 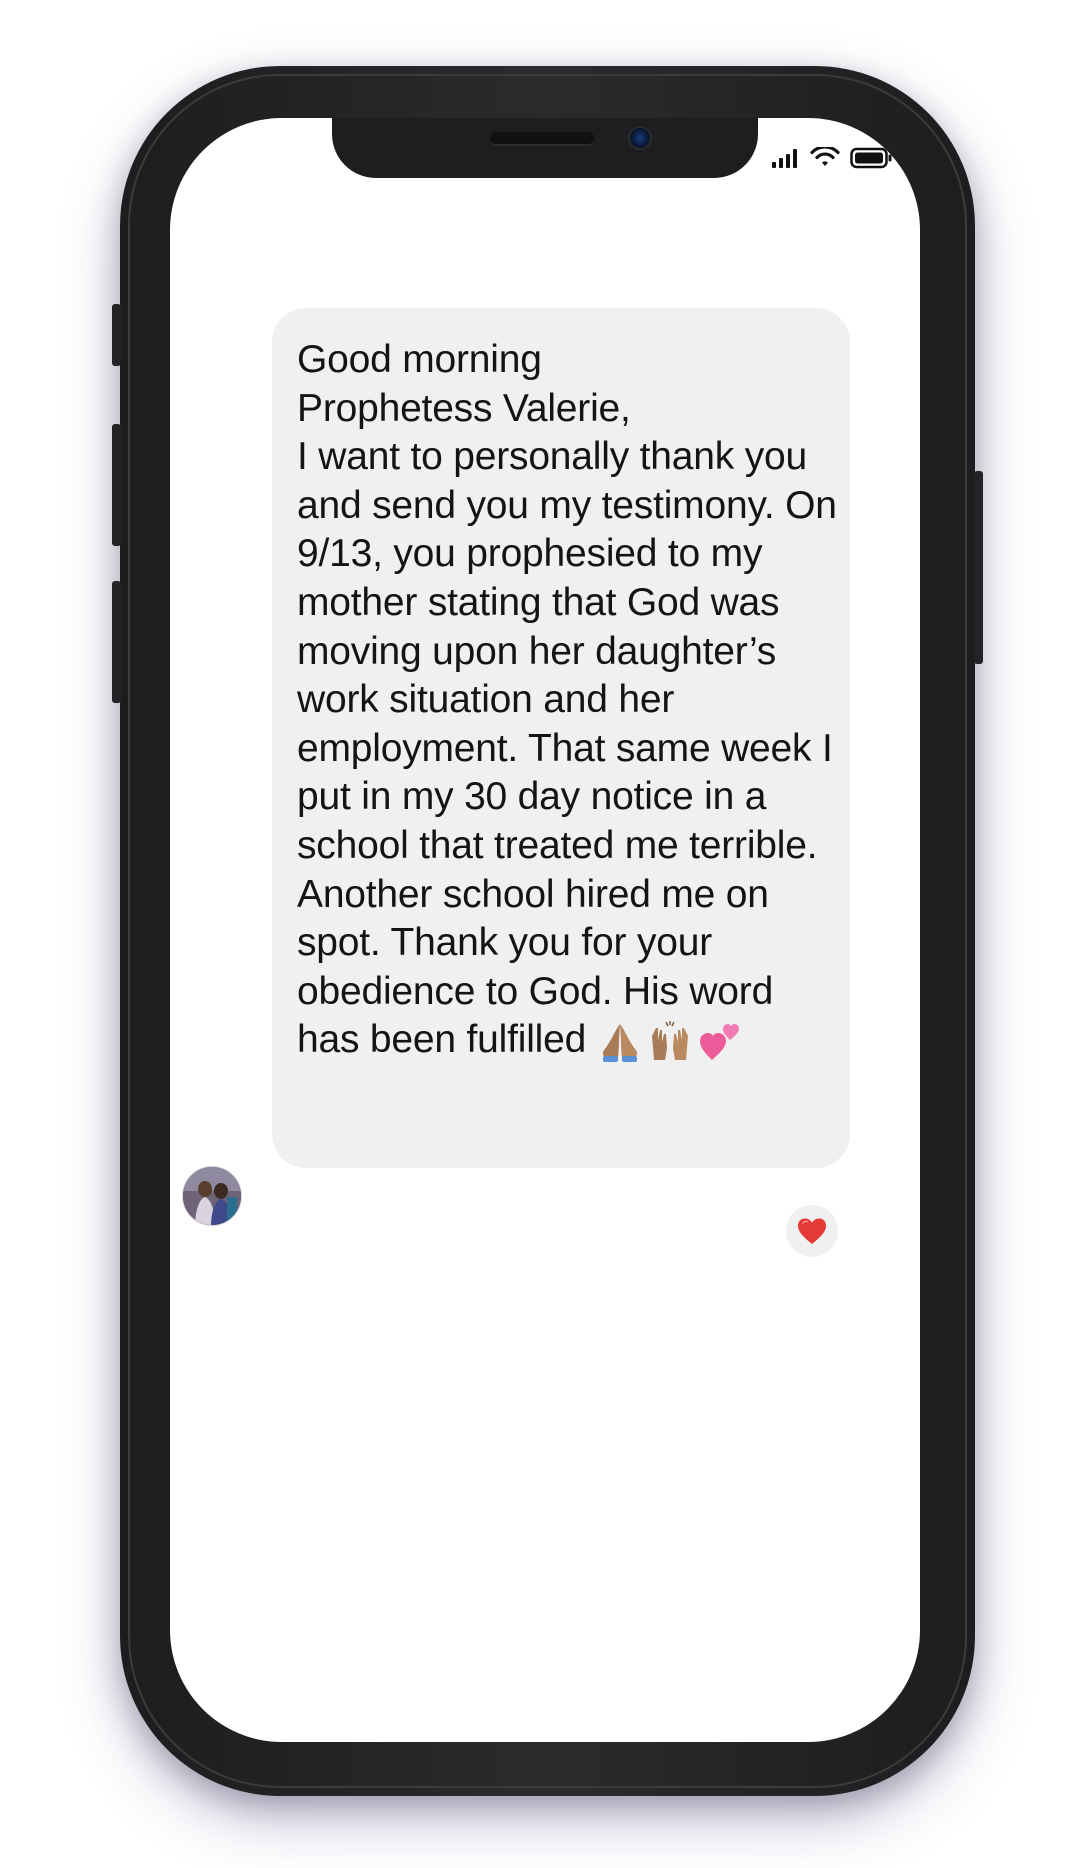 What do you see at coordinates (116, 642) in the screenshot?
I see `volume-down-button` at bounding box center [116, 642].